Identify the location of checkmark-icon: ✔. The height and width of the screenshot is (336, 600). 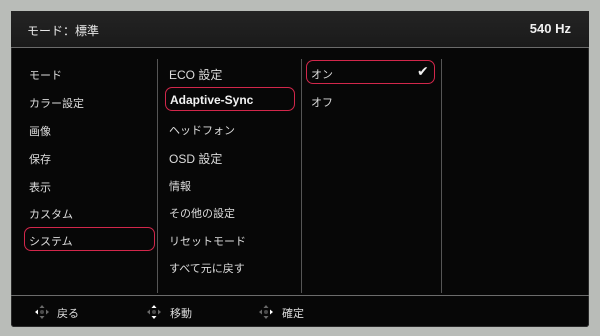
(423, 71).